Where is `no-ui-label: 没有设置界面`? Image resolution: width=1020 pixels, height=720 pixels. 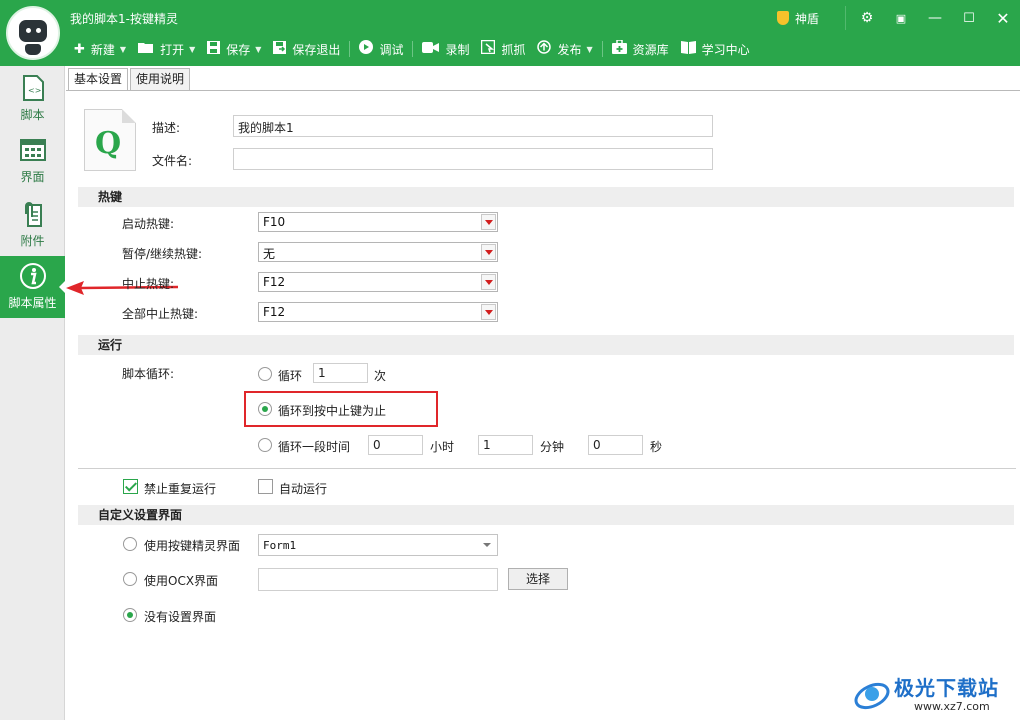
no-ui-label: 没有设置界面 is located at coordinates (180, 617).